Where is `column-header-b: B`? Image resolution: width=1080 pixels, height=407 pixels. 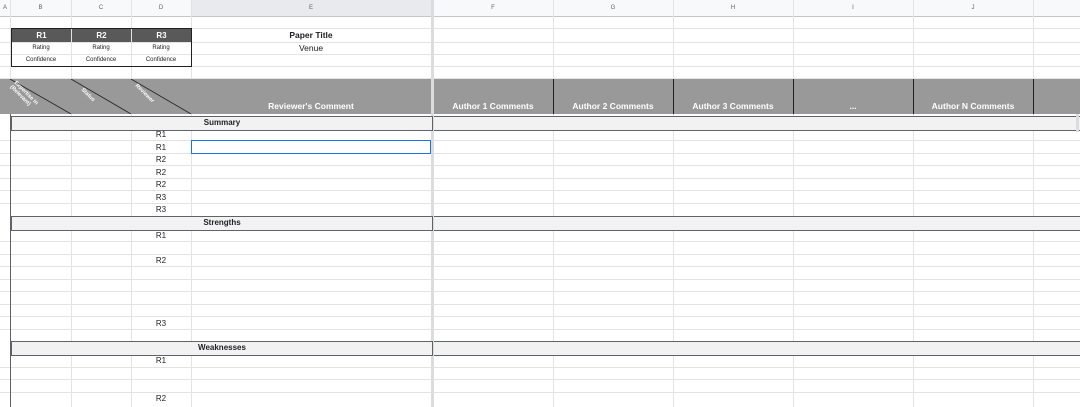
column-header-b: B is located at coordinates (40, 8).